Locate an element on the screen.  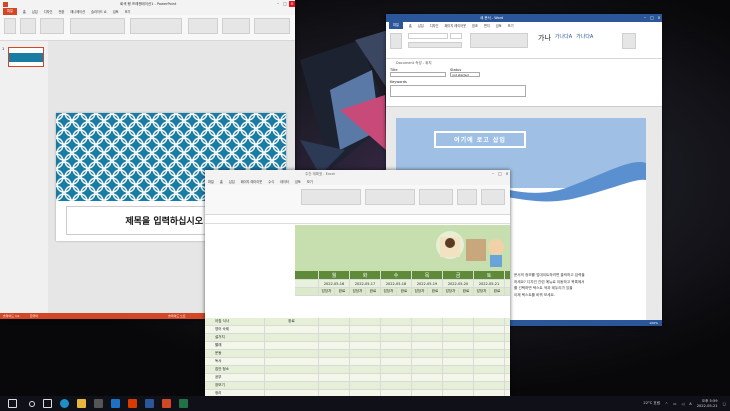
clock: 오후 5:59 2022-05-21 is located at coordinates (707, 404).